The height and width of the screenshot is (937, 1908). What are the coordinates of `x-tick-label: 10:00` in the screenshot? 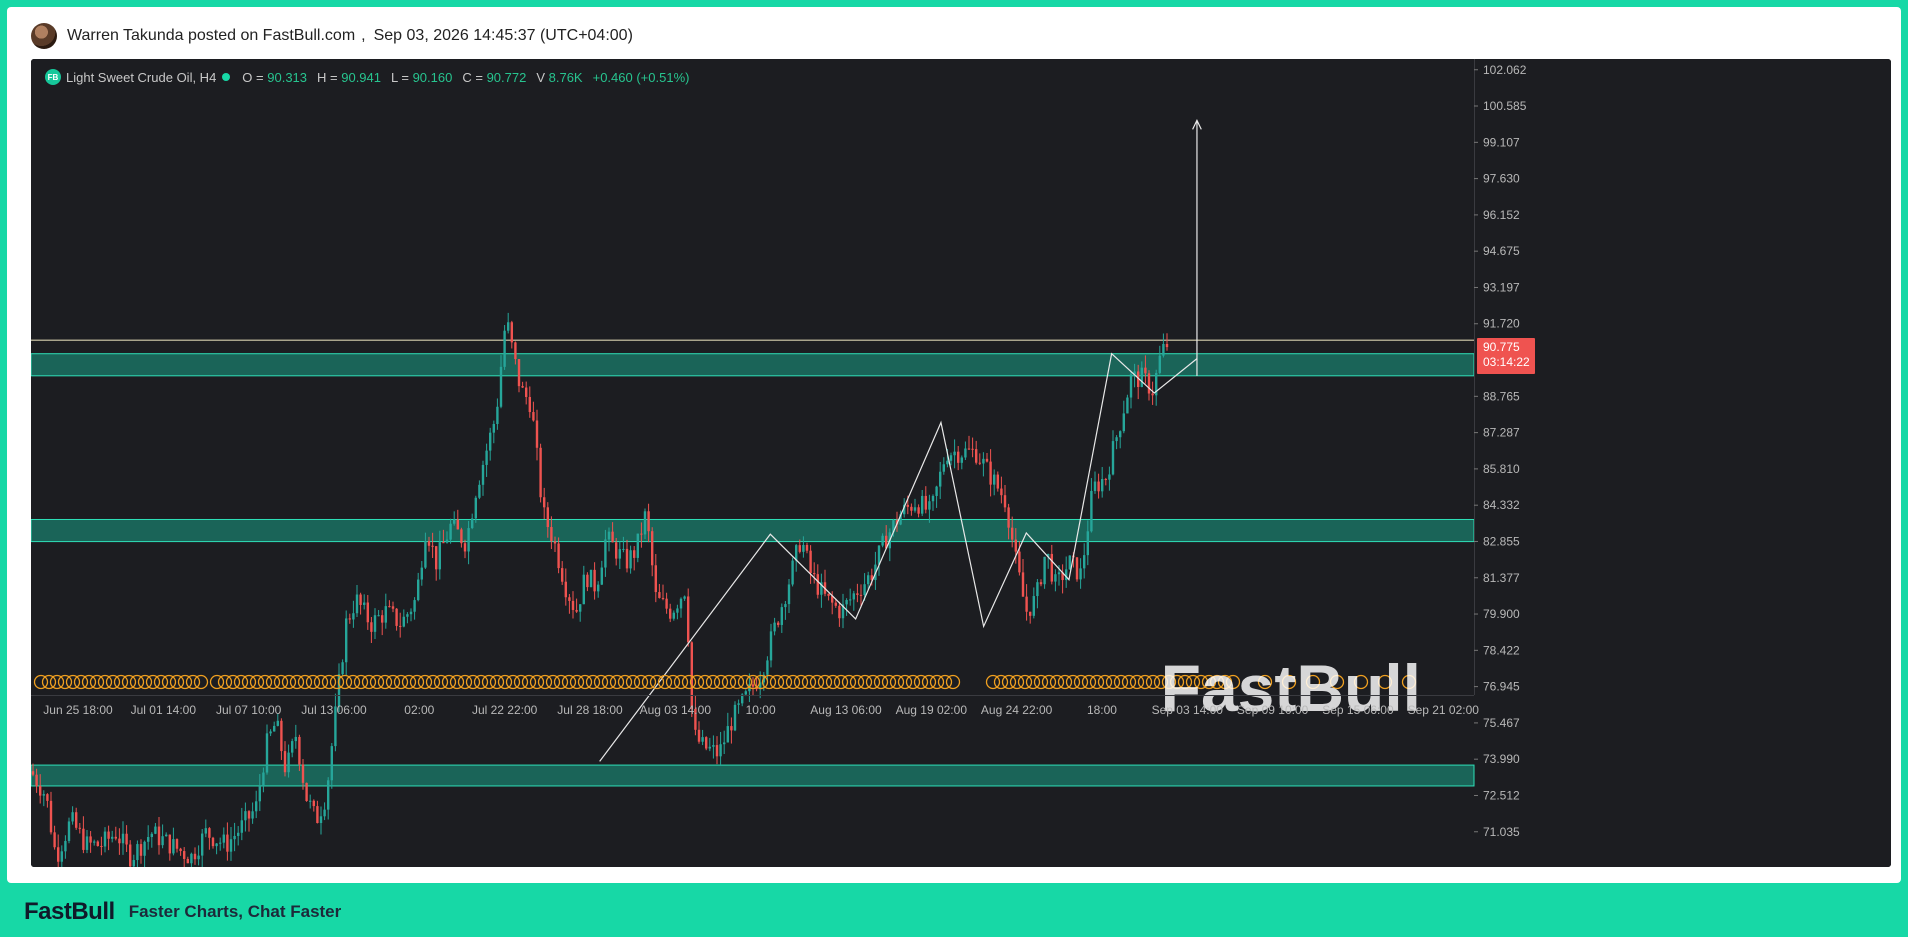 It's located at (761, 710).